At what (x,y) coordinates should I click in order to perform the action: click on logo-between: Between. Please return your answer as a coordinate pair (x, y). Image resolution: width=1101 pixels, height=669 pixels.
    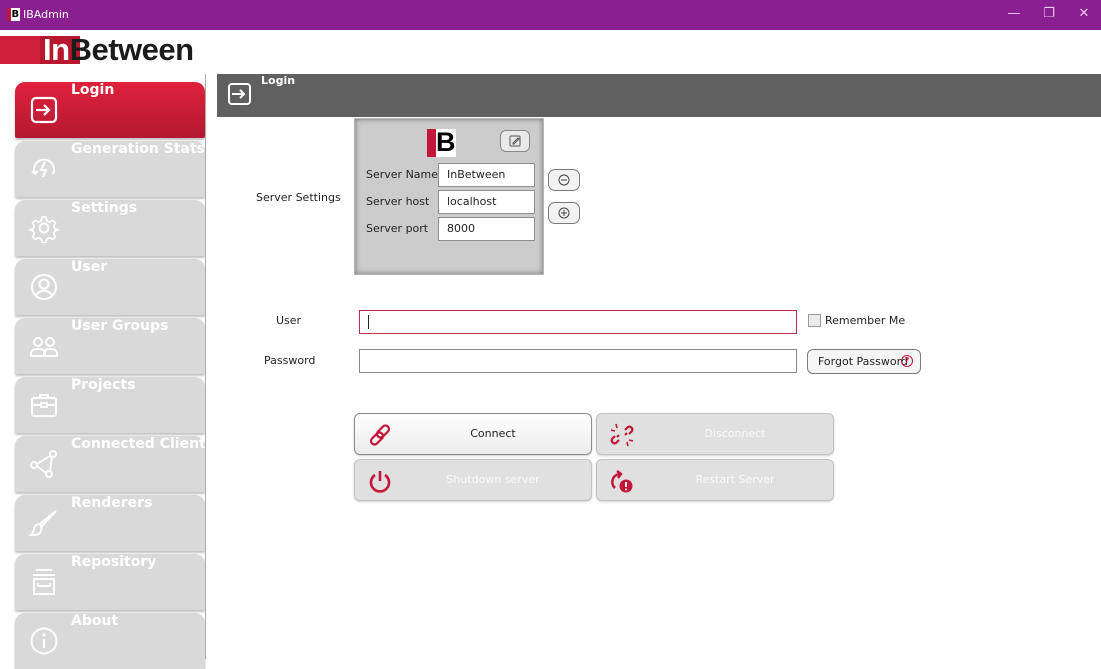
    Looking at the image, I should click on (131, 49).